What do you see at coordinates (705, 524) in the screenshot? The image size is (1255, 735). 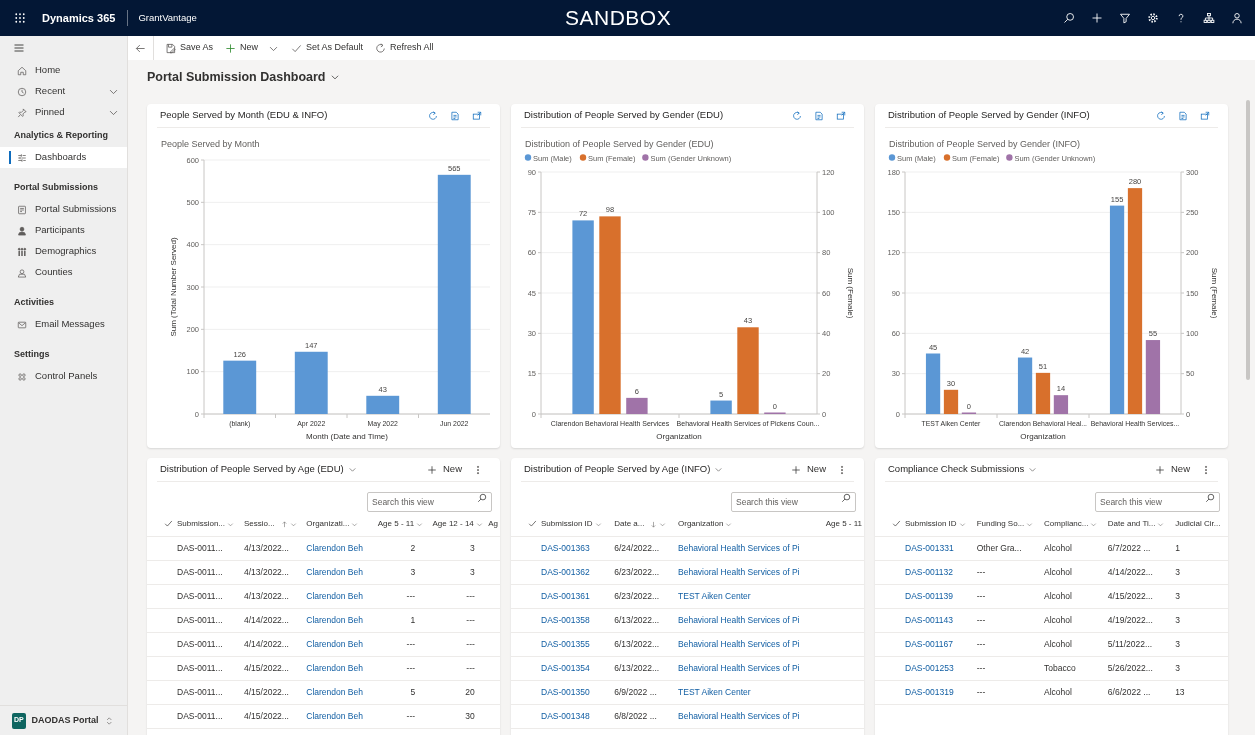 I see `column-header: Organization` at bounding box center [705, 524].